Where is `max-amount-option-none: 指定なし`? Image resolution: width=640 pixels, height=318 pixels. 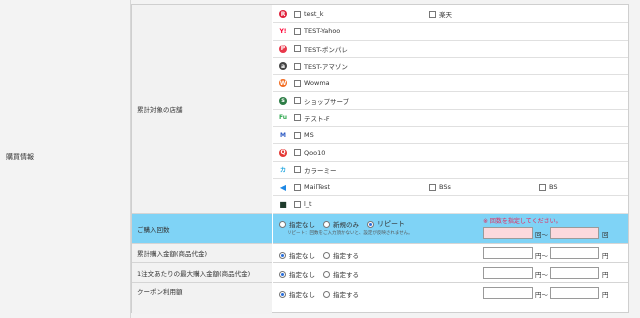 max-amount-option-none: 指定なし is located at coordinates (297, 274).